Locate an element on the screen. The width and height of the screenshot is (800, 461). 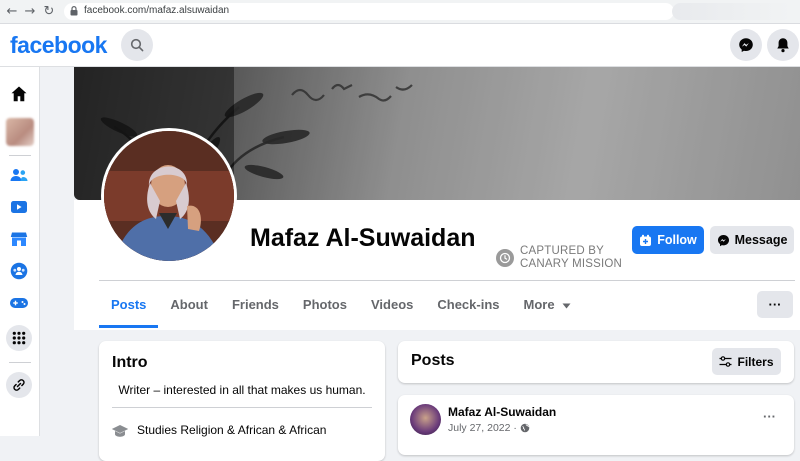
tab-photos: Photos is located at coordinates (325, 307).